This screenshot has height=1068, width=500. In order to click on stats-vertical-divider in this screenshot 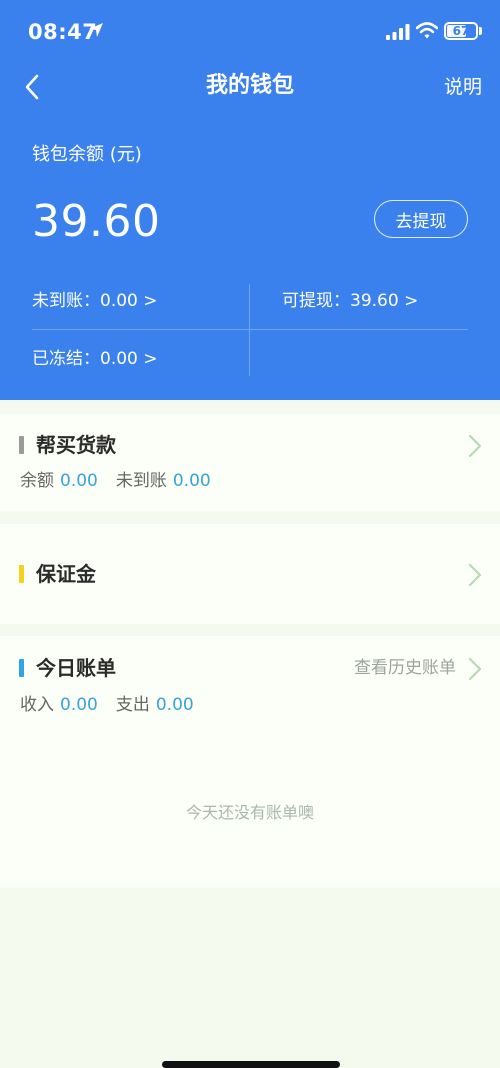, I will do `click(249, 330)`.